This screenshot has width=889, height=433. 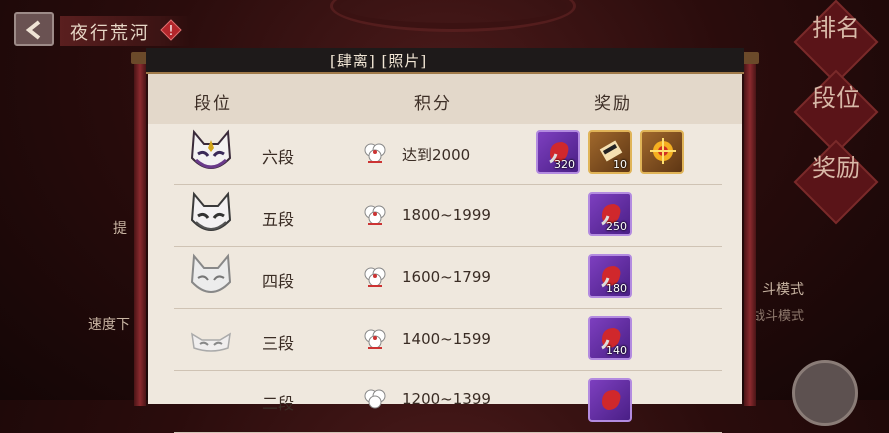 I want to click on alert-icon: !, so click(x=171, y=30).